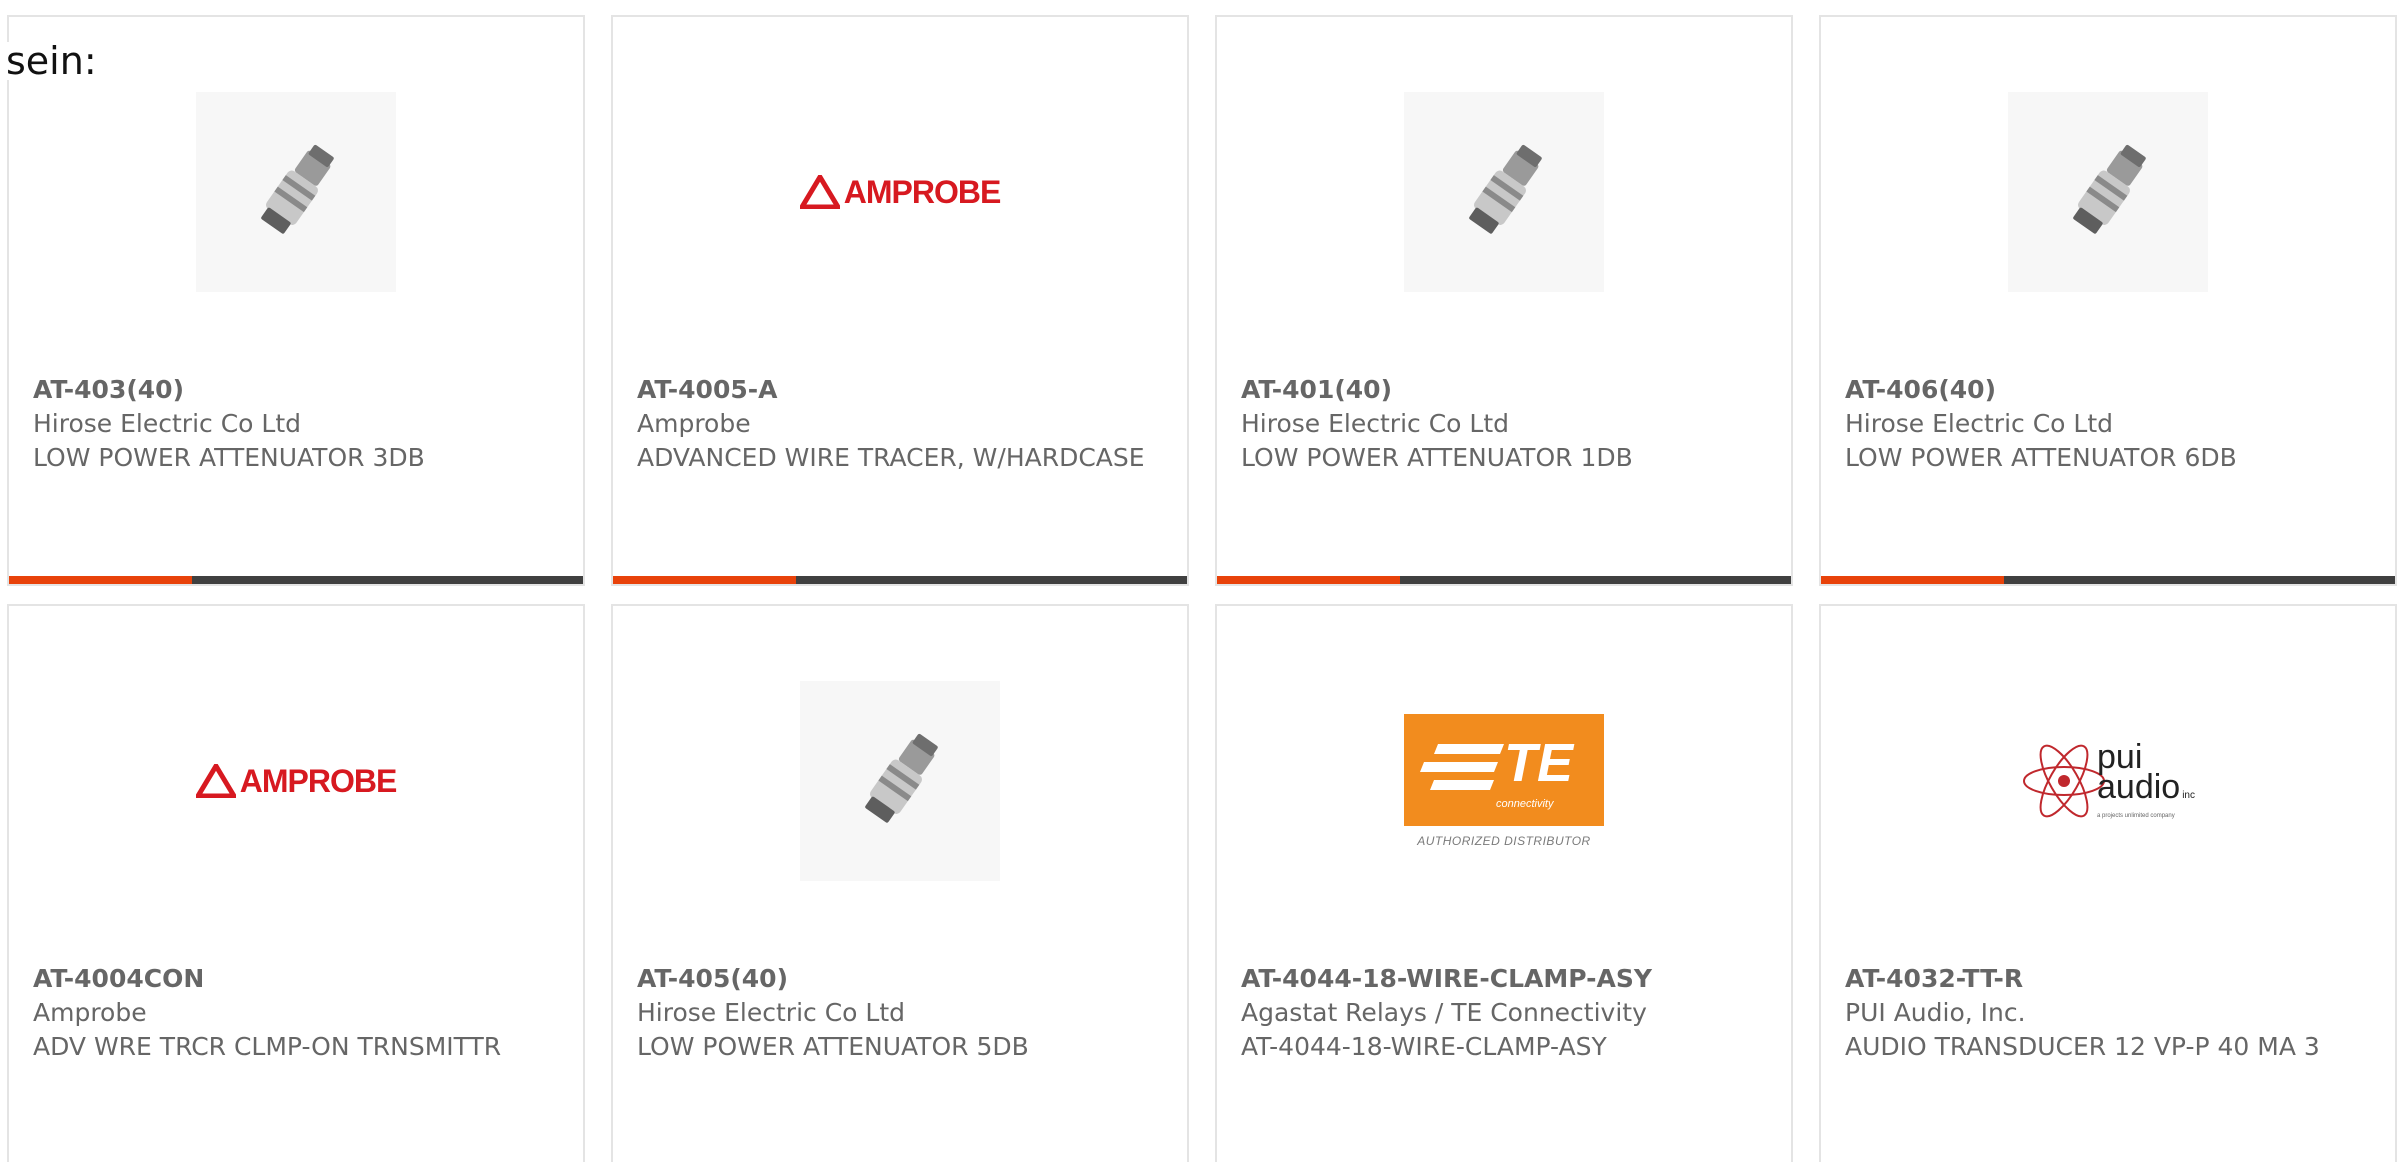 This screenshot has width=2400, height=1162. I want to click on description: LOW POWER ATTENUATOR 6DB, so click(2041, 457).